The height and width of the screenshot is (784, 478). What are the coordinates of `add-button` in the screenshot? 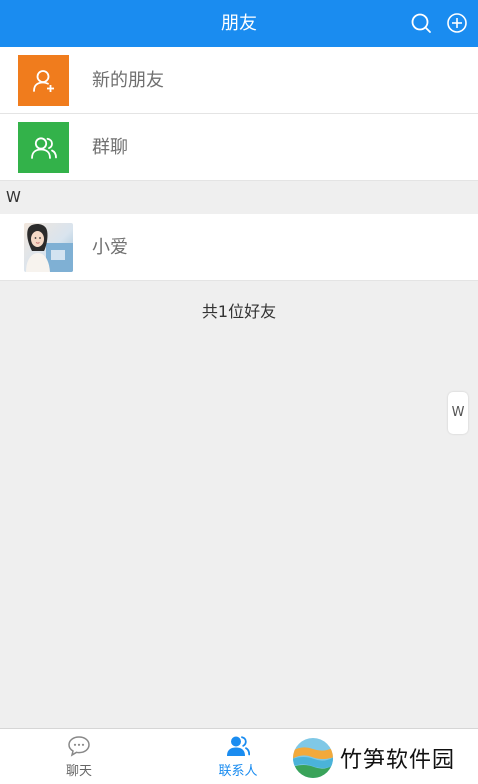 It's located at (457, 23).